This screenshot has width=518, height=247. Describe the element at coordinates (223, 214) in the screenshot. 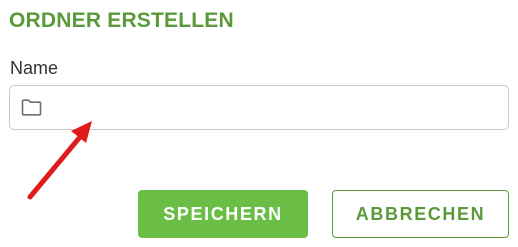

I see `save-button: SPEICHERN` at that location.